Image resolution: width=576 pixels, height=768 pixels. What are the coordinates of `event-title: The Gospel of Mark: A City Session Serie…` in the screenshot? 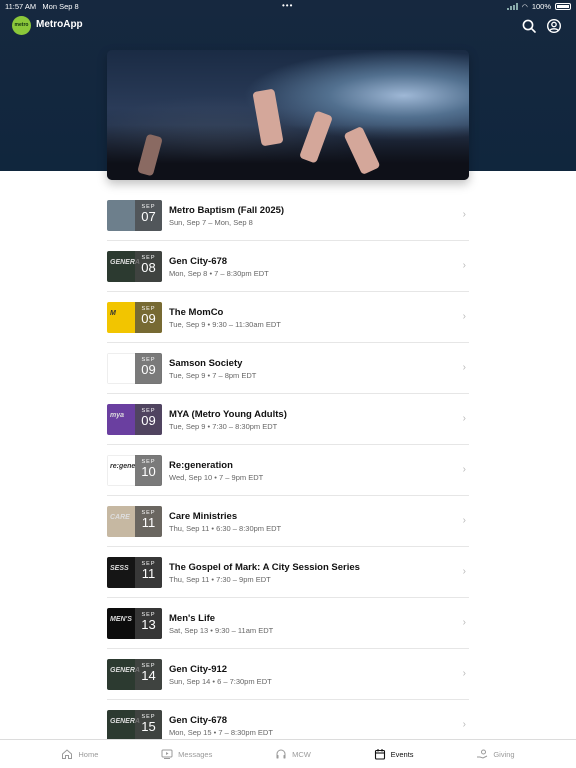 It's located at (264, 567).